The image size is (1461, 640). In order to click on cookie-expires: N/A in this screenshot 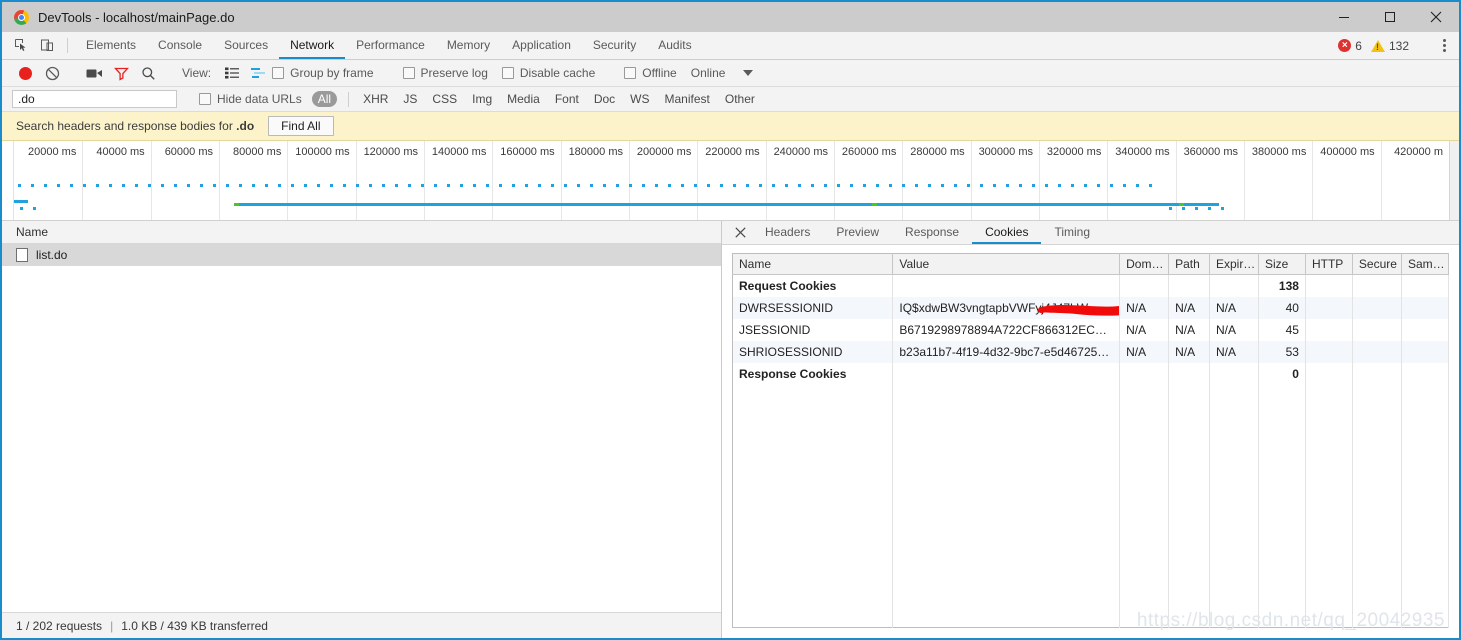, I will do `click(1234, 307)`.